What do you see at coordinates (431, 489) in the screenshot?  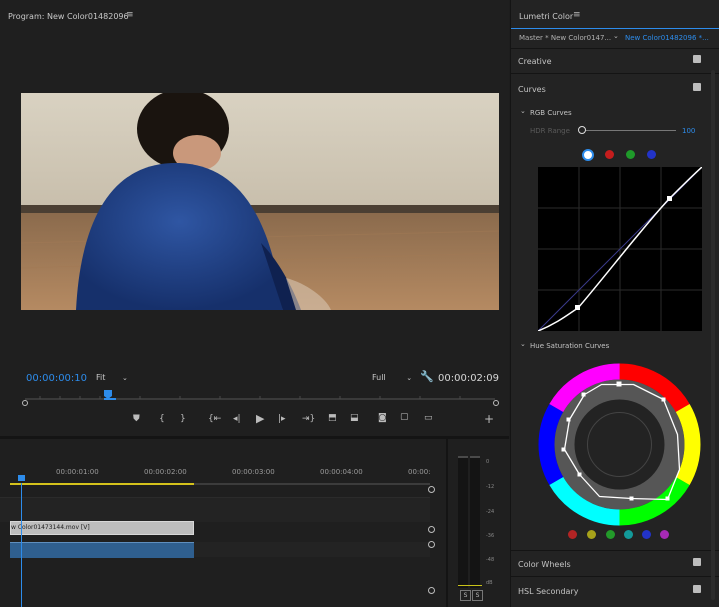 I see `timeline-scroll-handle` at bounding box center [431, 489].